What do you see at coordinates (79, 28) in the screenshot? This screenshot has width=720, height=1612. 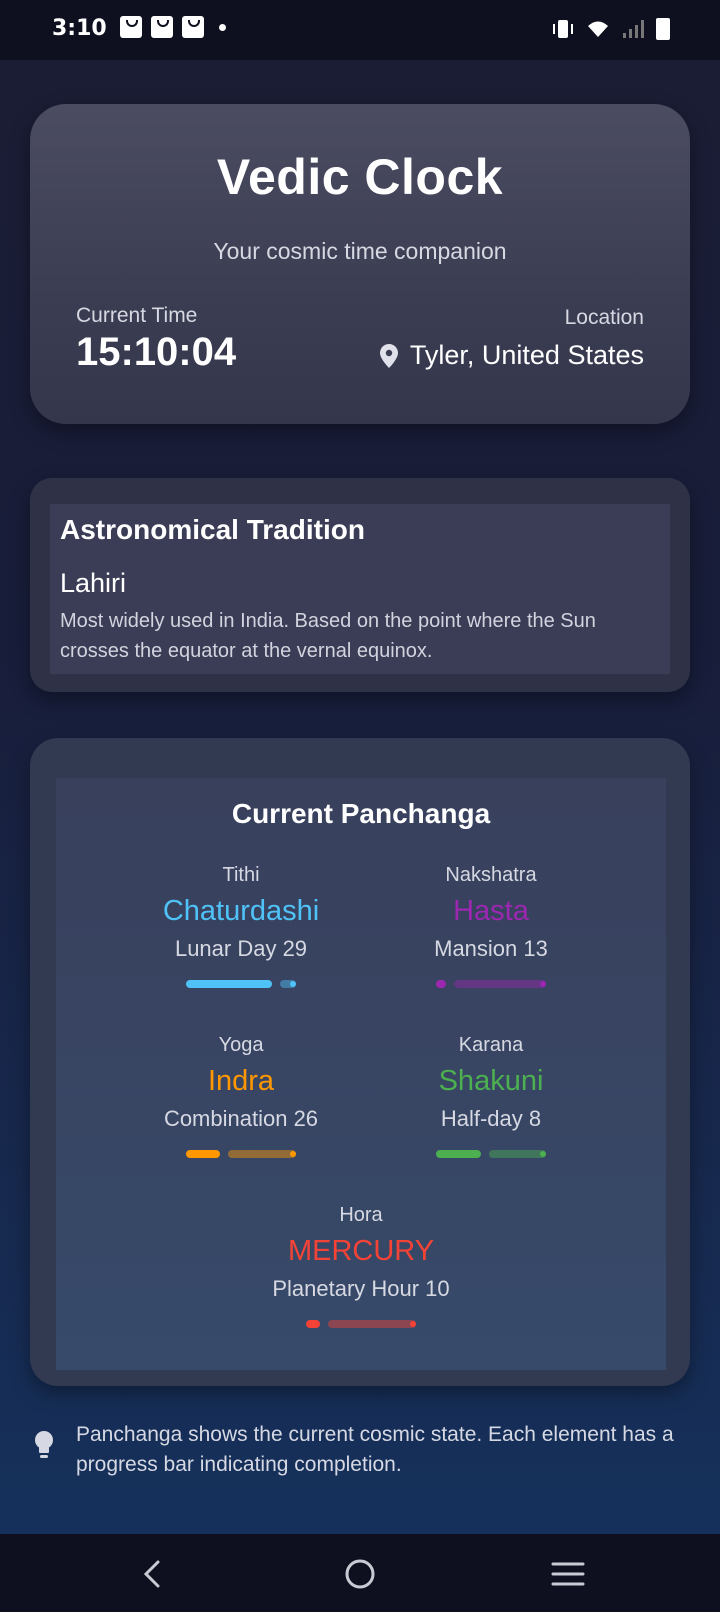 I see `status-time: 3:10` at bounding box center [79, 28].